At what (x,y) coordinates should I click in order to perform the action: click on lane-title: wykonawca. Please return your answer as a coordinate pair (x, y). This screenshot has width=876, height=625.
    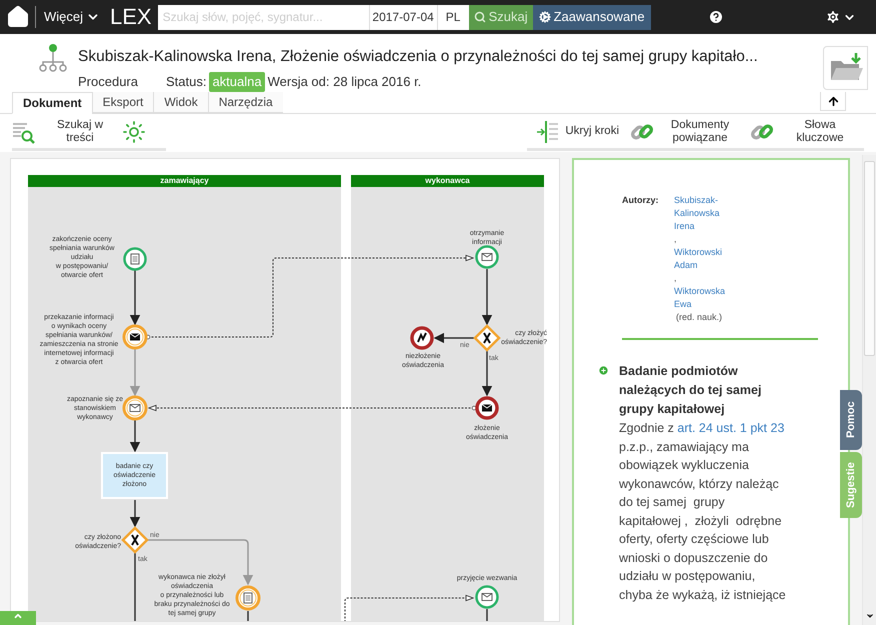
    Looking at the image, I should click on (447, 181).